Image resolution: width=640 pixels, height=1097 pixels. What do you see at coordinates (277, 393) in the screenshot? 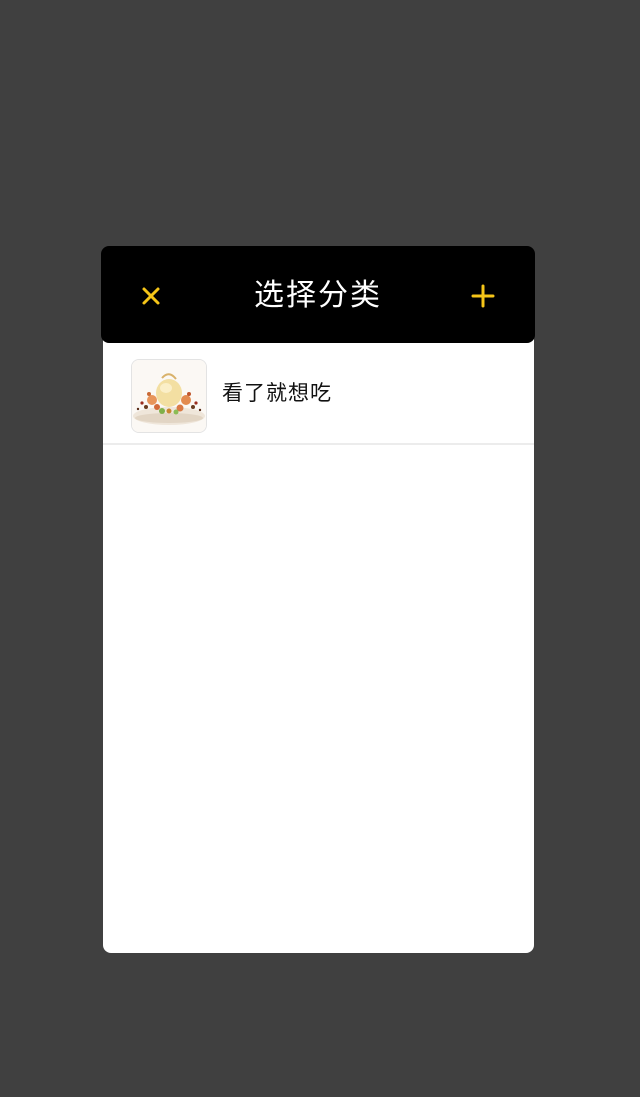
I see `category-label: 看了就想吃` at bounding box center [277, 393].